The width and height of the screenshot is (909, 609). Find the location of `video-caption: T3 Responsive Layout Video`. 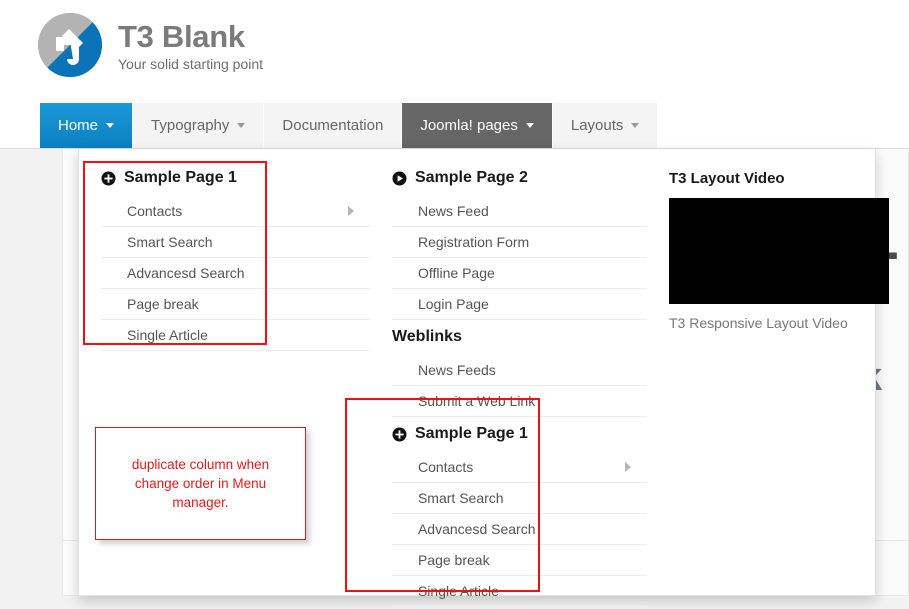

video-caption: T3 Responsive Layout Video is located at coordinates (758, 323).